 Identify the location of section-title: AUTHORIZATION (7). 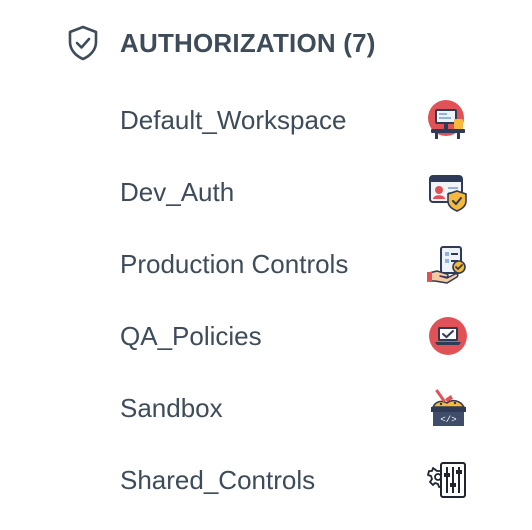
(248, 42).